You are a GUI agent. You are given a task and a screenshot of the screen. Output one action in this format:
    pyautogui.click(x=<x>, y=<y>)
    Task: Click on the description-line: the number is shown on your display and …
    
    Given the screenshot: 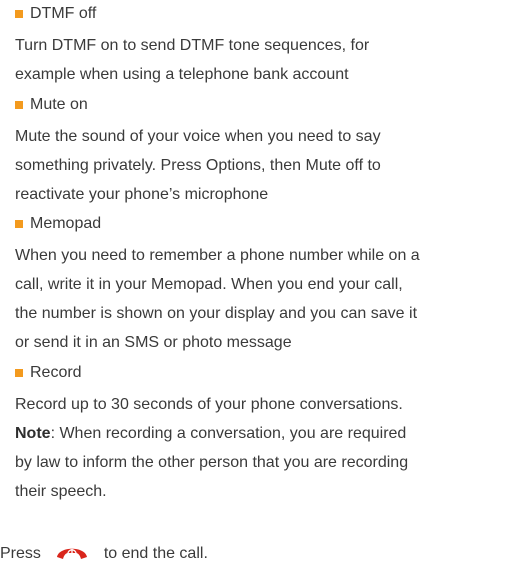 What is the action you would take?
    pyautogui.click(x=216, y=313)
    